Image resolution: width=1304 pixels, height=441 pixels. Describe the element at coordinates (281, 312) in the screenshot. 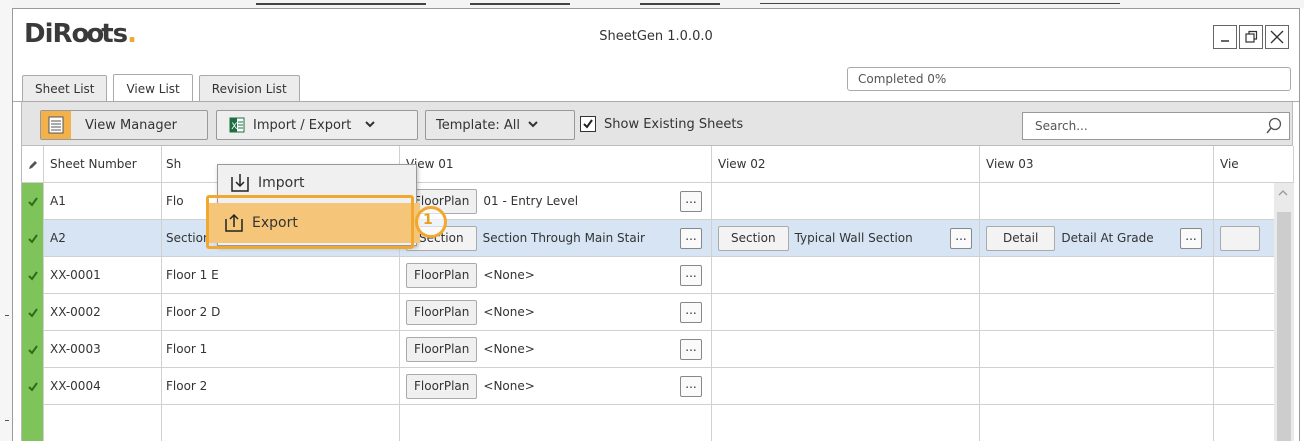

I see `sheet-name-cell: Floor 2 D` at that location.